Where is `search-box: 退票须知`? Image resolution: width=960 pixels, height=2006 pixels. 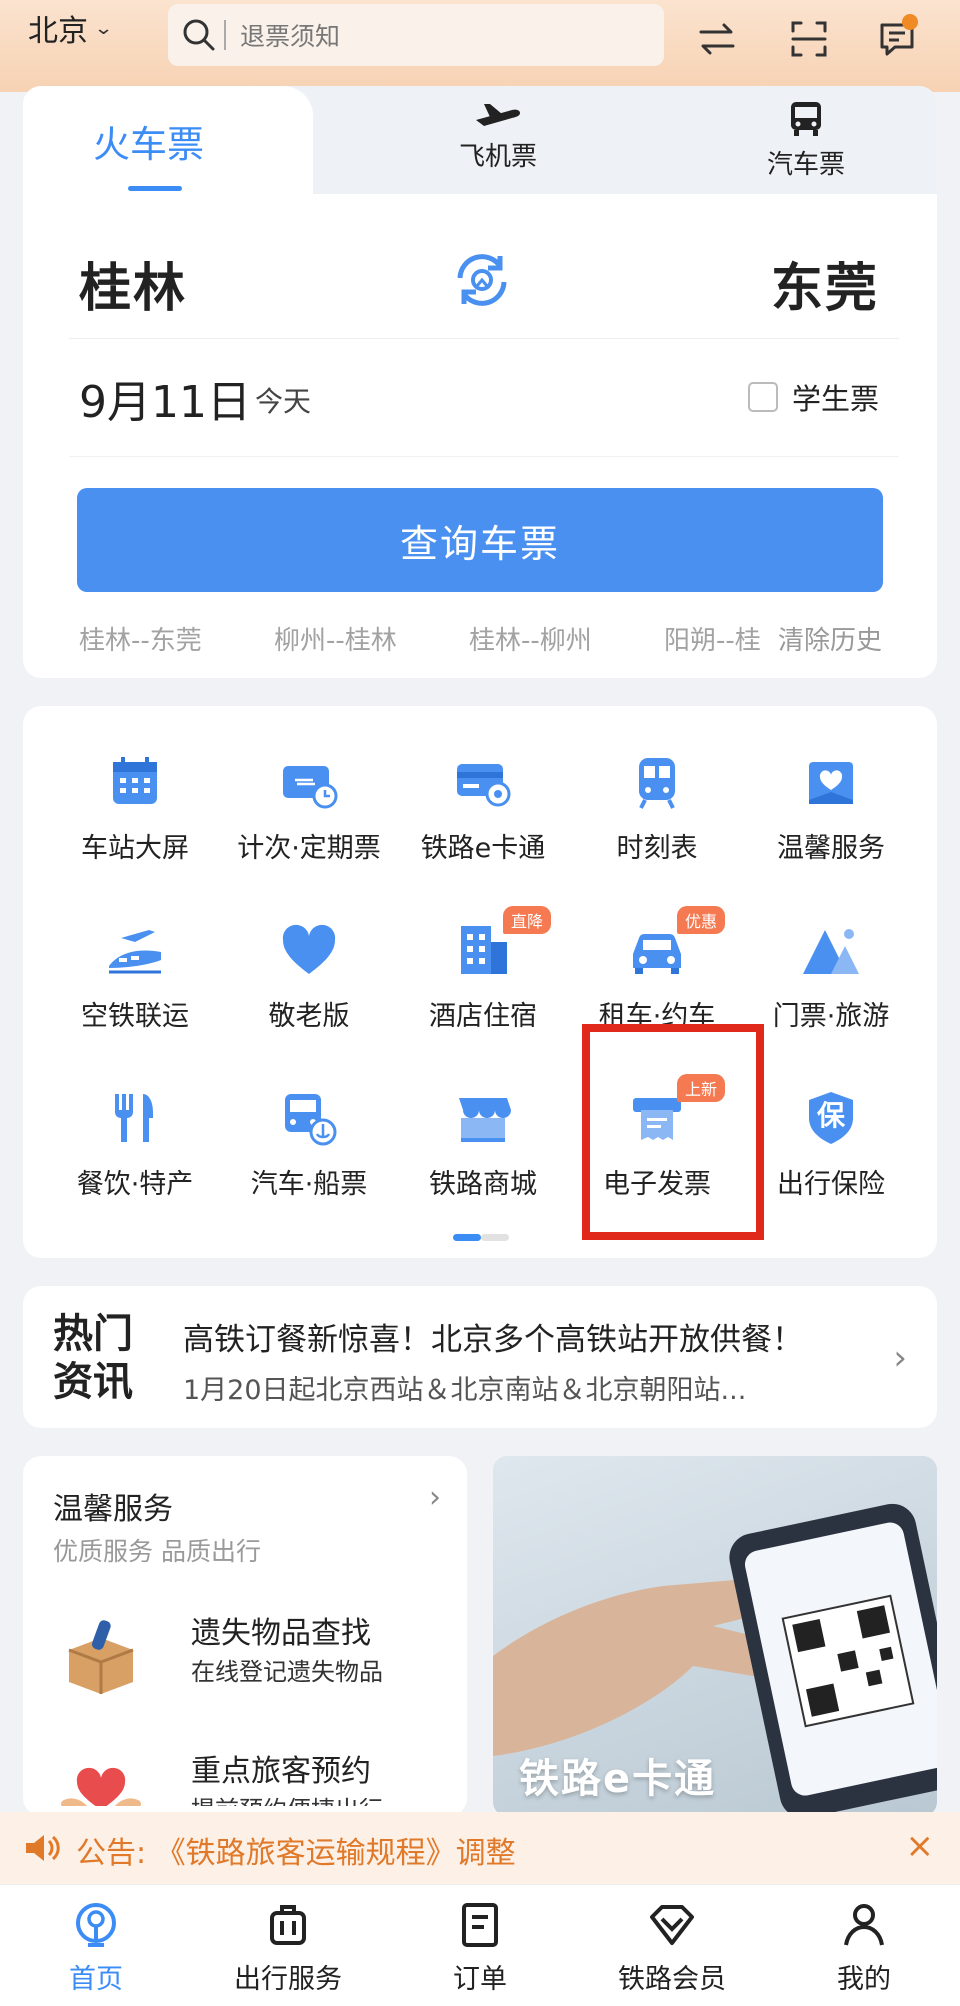
search-box: 退票须知 is located at coordinates (416, 35).